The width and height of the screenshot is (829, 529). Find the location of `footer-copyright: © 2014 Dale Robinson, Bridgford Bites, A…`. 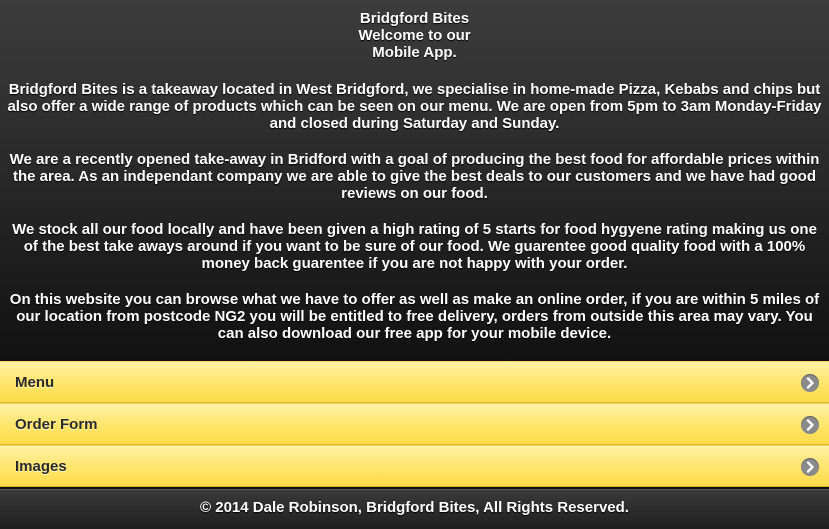

footer-copyright: © 2014 Dale Robinson, Bridgford Bites, A… is located at coordinates (414, 509).